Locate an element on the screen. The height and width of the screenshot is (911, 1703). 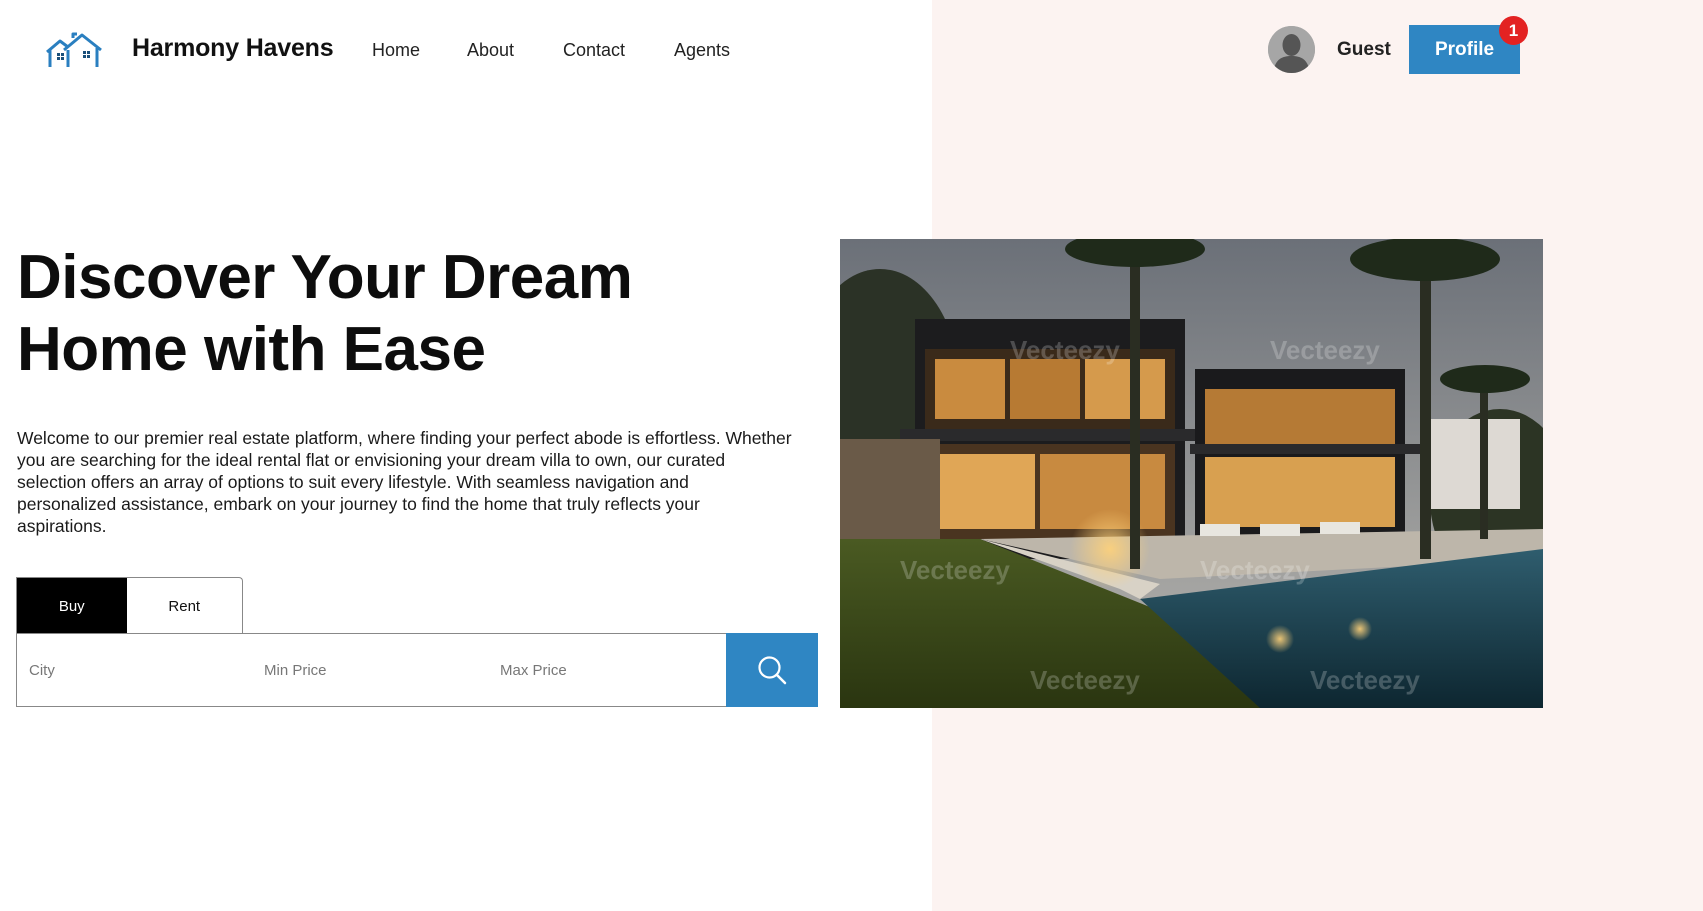
nav-home: Home is located at coordinates (396, 50).